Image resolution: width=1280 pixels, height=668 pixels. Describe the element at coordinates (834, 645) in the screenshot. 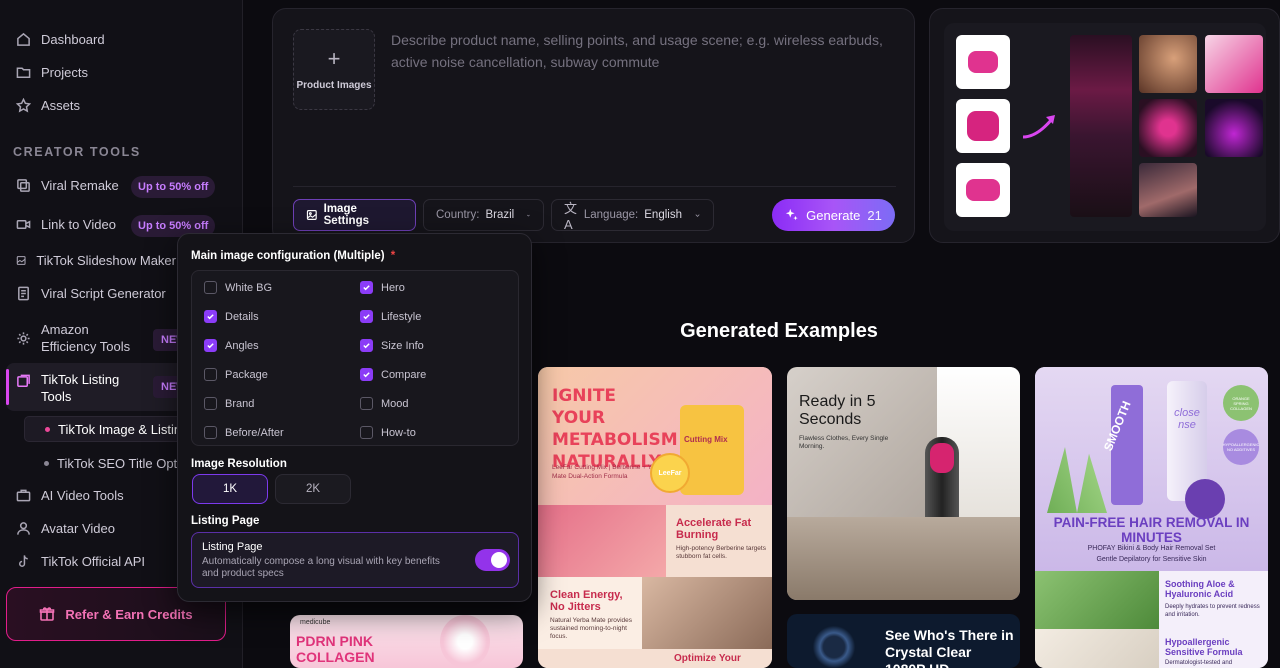

I see `camera-lens` at that location.